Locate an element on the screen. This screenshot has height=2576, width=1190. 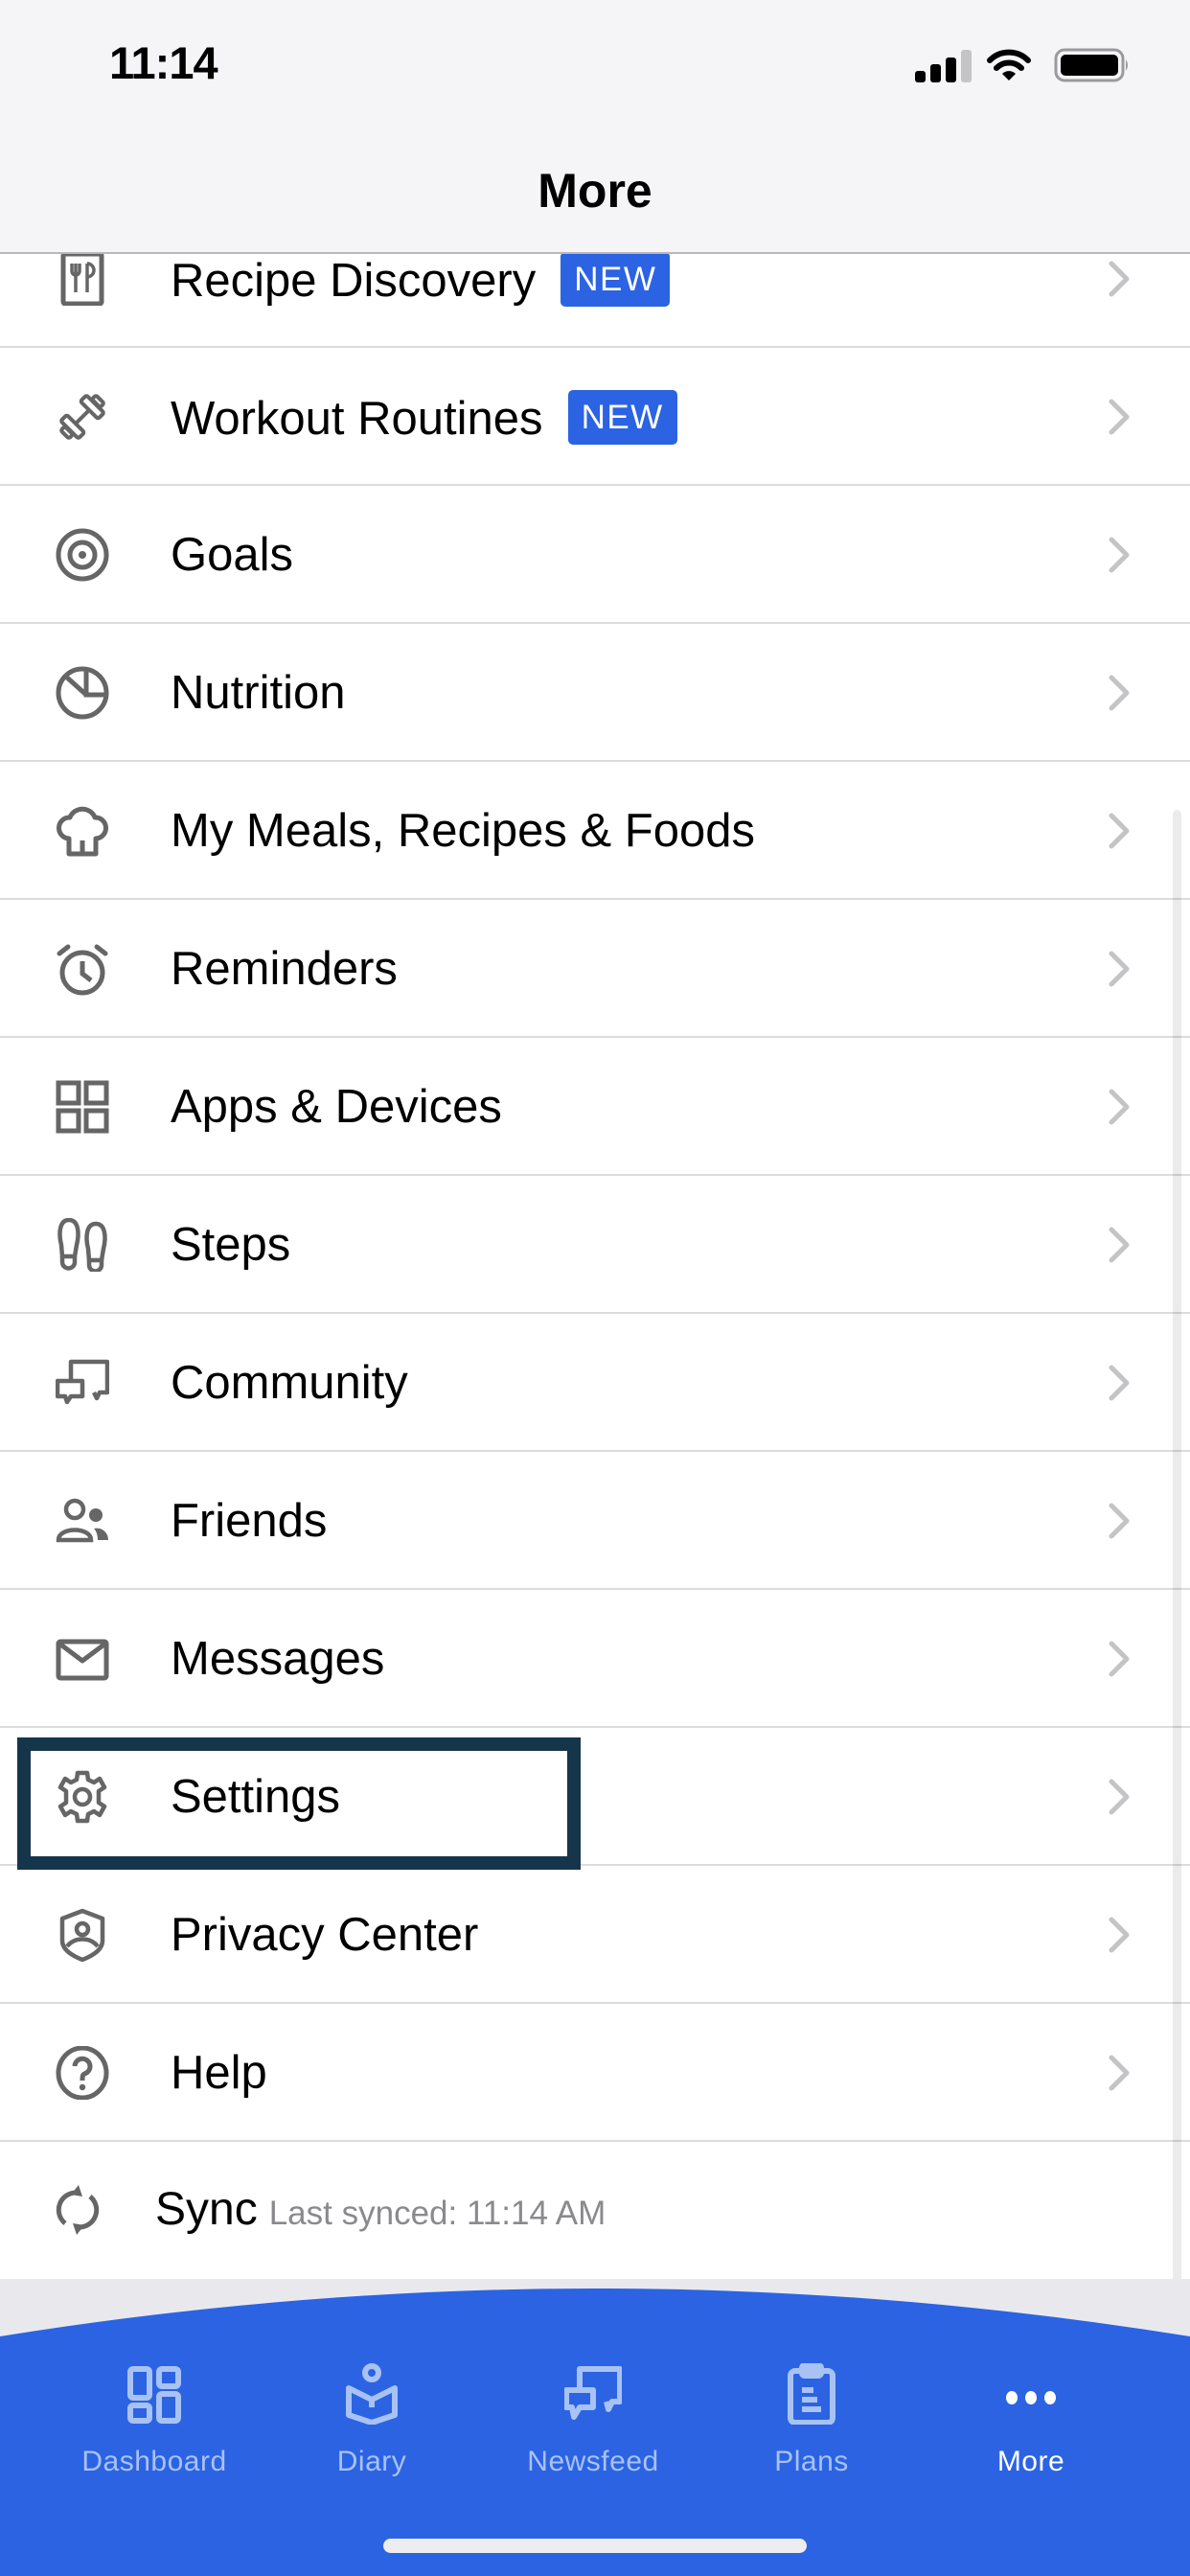
menu-item-recipe-discovery: Recipe Discovery NEW is located at coordinates (595, 301).